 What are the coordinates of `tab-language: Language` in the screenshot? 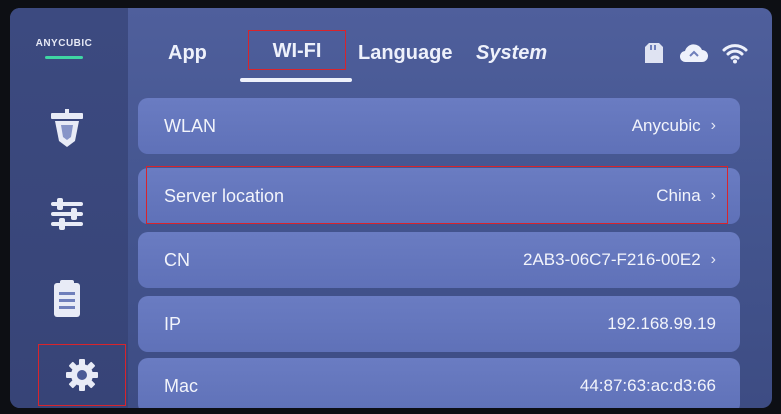 It's located at (405, 53).